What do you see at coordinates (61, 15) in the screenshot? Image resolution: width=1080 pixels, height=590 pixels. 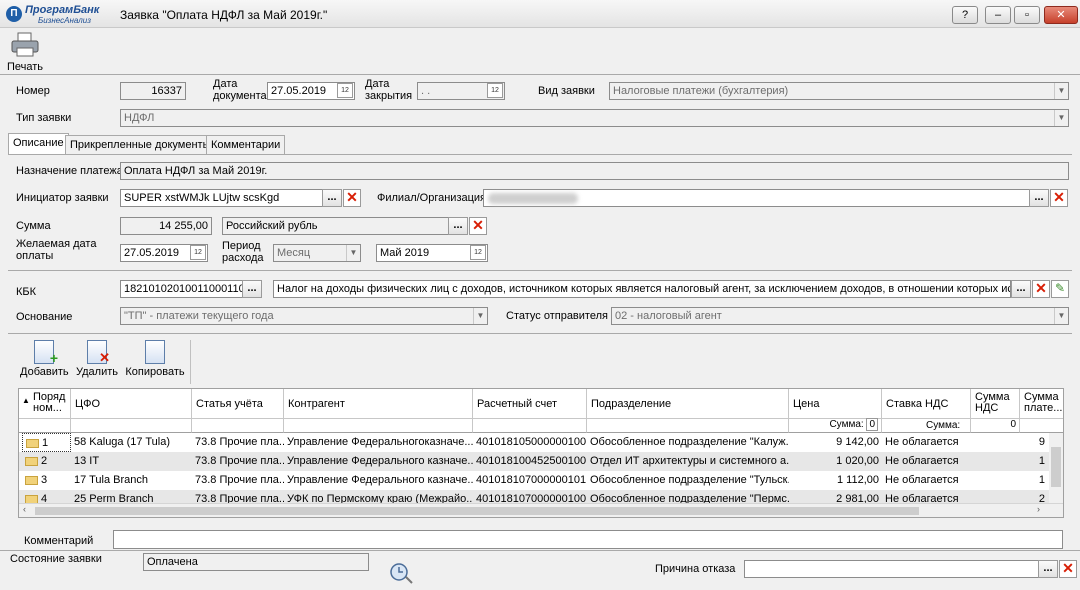 I see `app-logo: П ПрограмБанк БизнесАнализ` at bounding box center [61, 15].